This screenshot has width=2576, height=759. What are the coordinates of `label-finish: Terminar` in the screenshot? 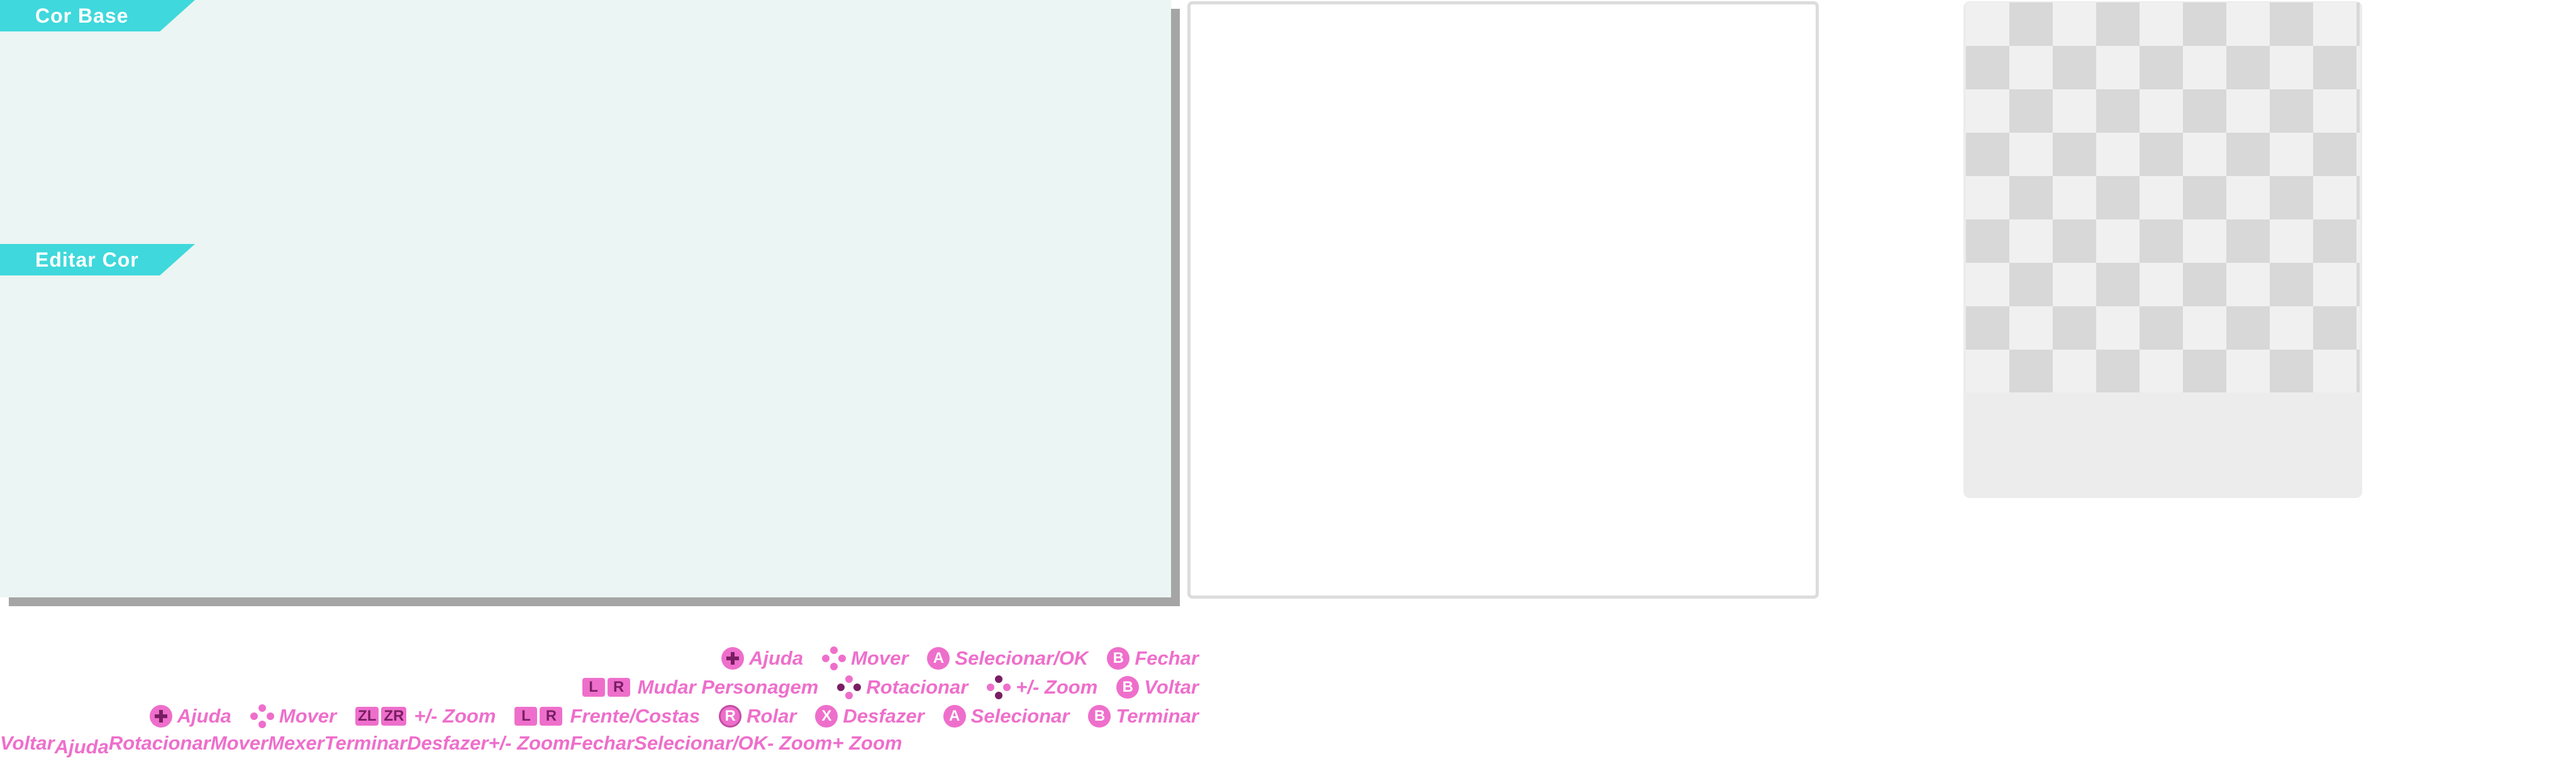 It's located at (366, 743).